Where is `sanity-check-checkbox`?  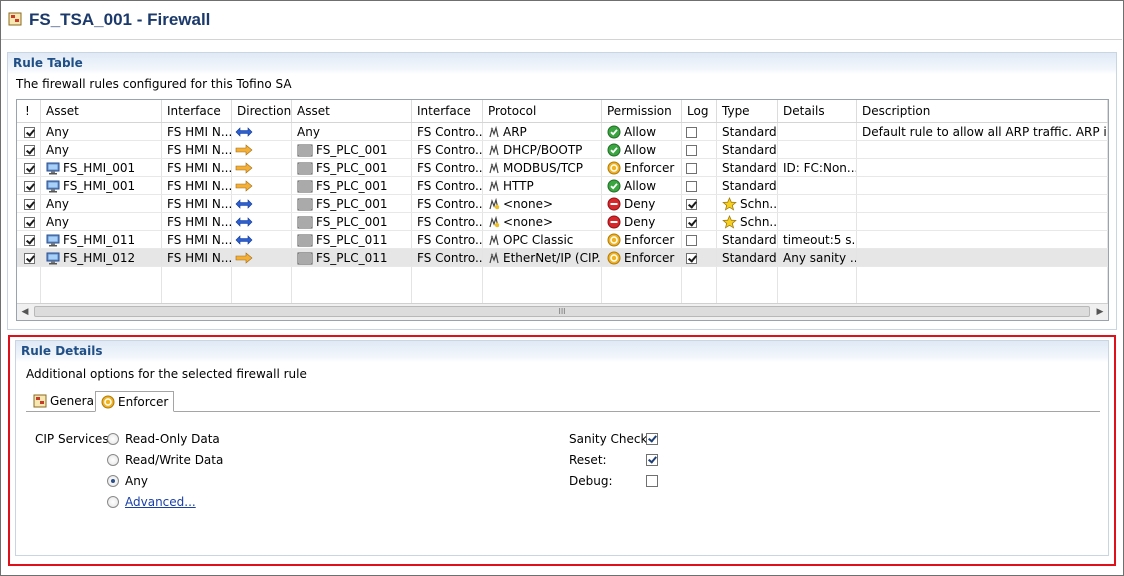
sanity-check-checkbox is located at coordinates (652, 439).